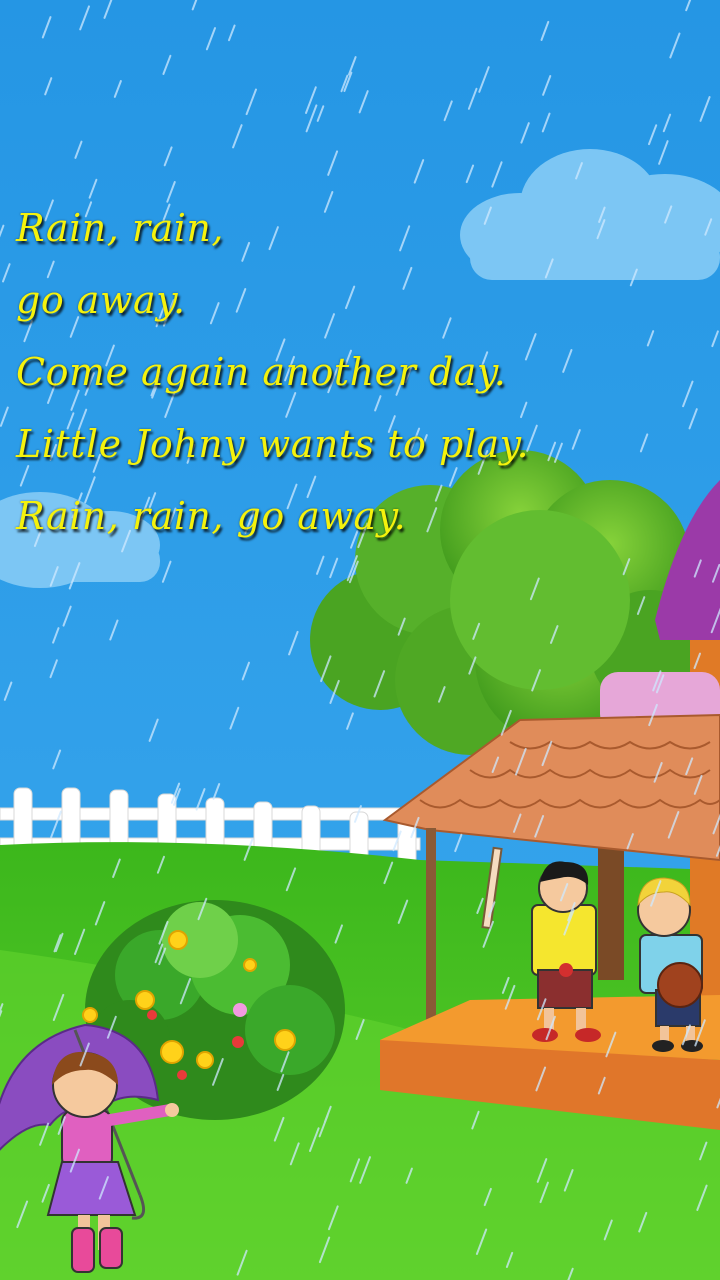 The image size is (720, 1280). Describe the element at coordinates (101, 300) in the screenshot. I see `lyric-line-2: go away.` at that location.